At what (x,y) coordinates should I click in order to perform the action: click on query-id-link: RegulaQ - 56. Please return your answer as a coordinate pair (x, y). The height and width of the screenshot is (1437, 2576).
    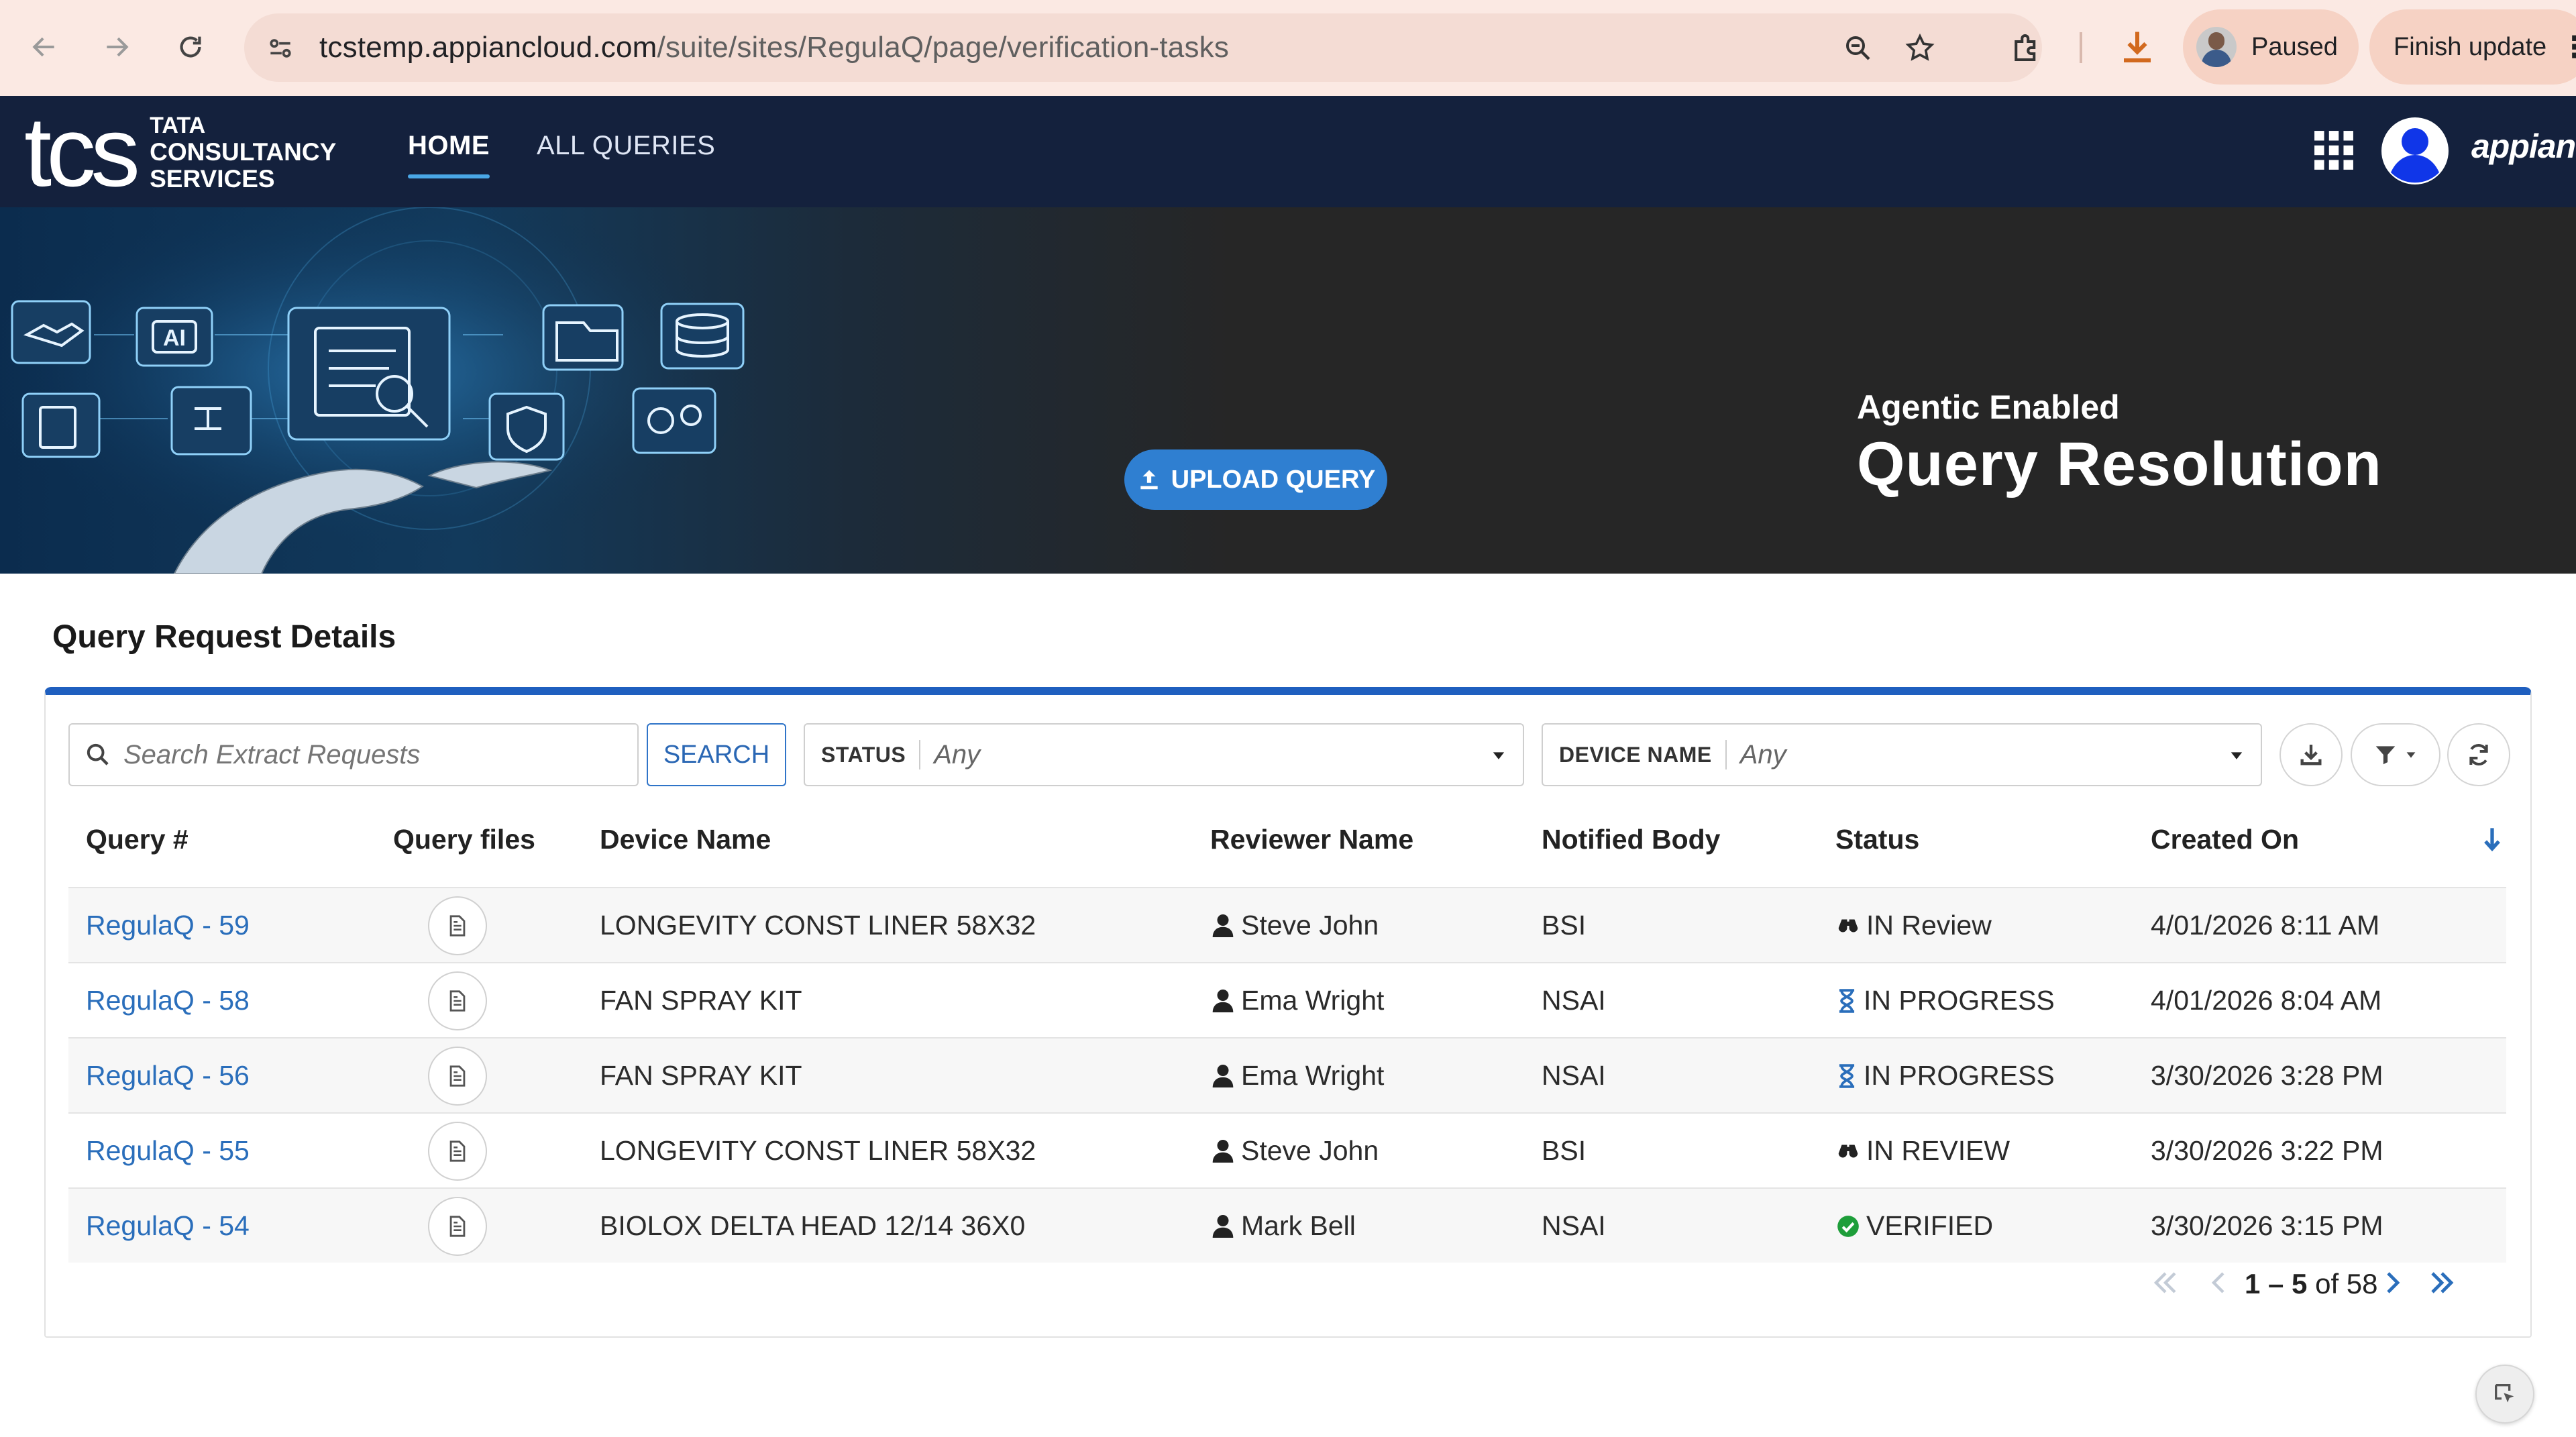
    Looking at the image, I should click on (168, 1076).